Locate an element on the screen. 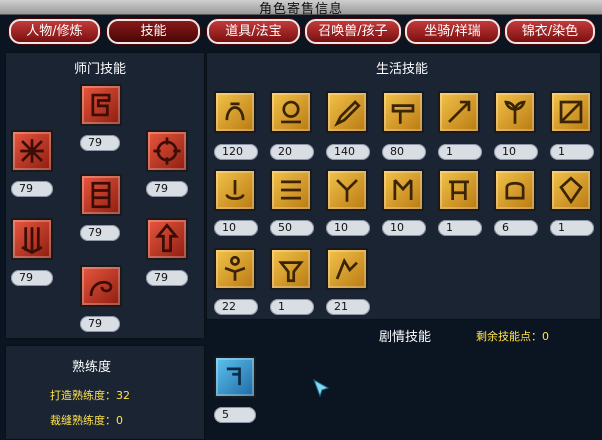 The width and height of the screenshot is (602, 440). life-skill-14-level: 1 is located at coordinates (572, 228).